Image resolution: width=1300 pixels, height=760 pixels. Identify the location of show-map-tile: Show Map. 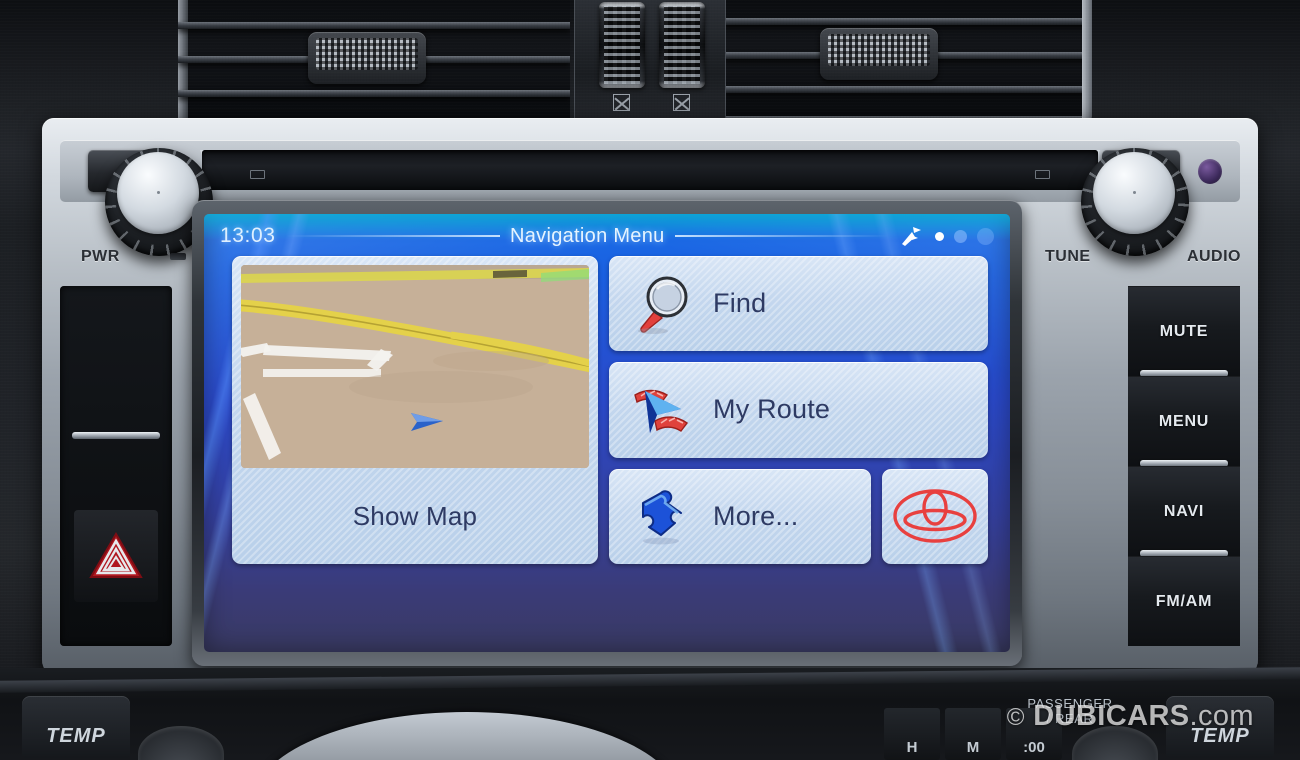
(415, 410).